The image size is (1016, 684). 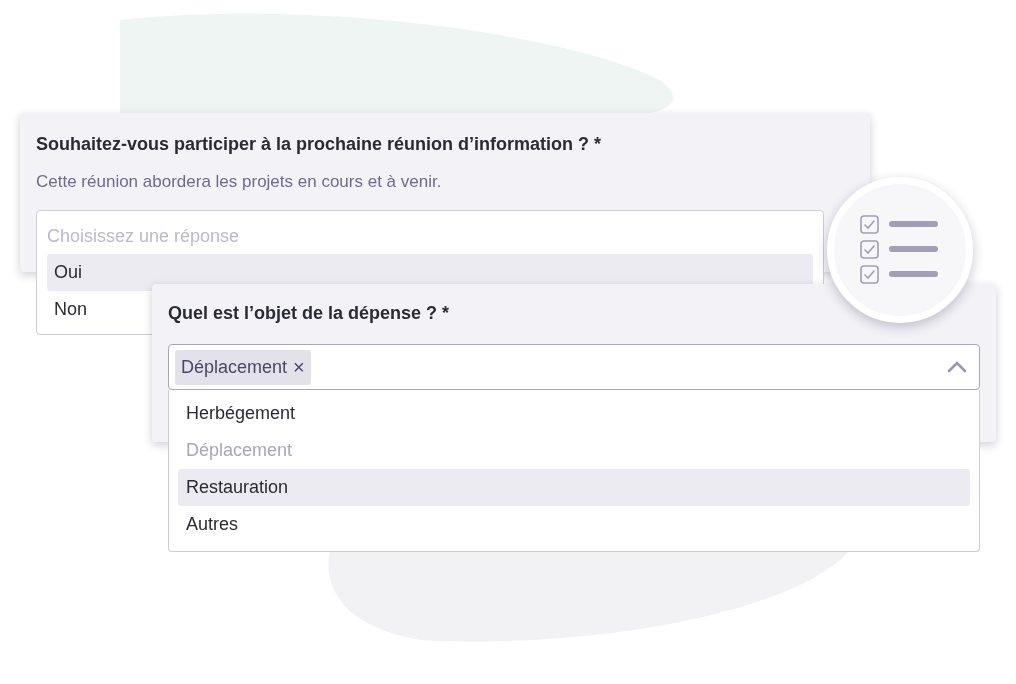 I want to click on question-description: Cette réunion abordera les projets en cours et à venir., so click(x=239, y=182).